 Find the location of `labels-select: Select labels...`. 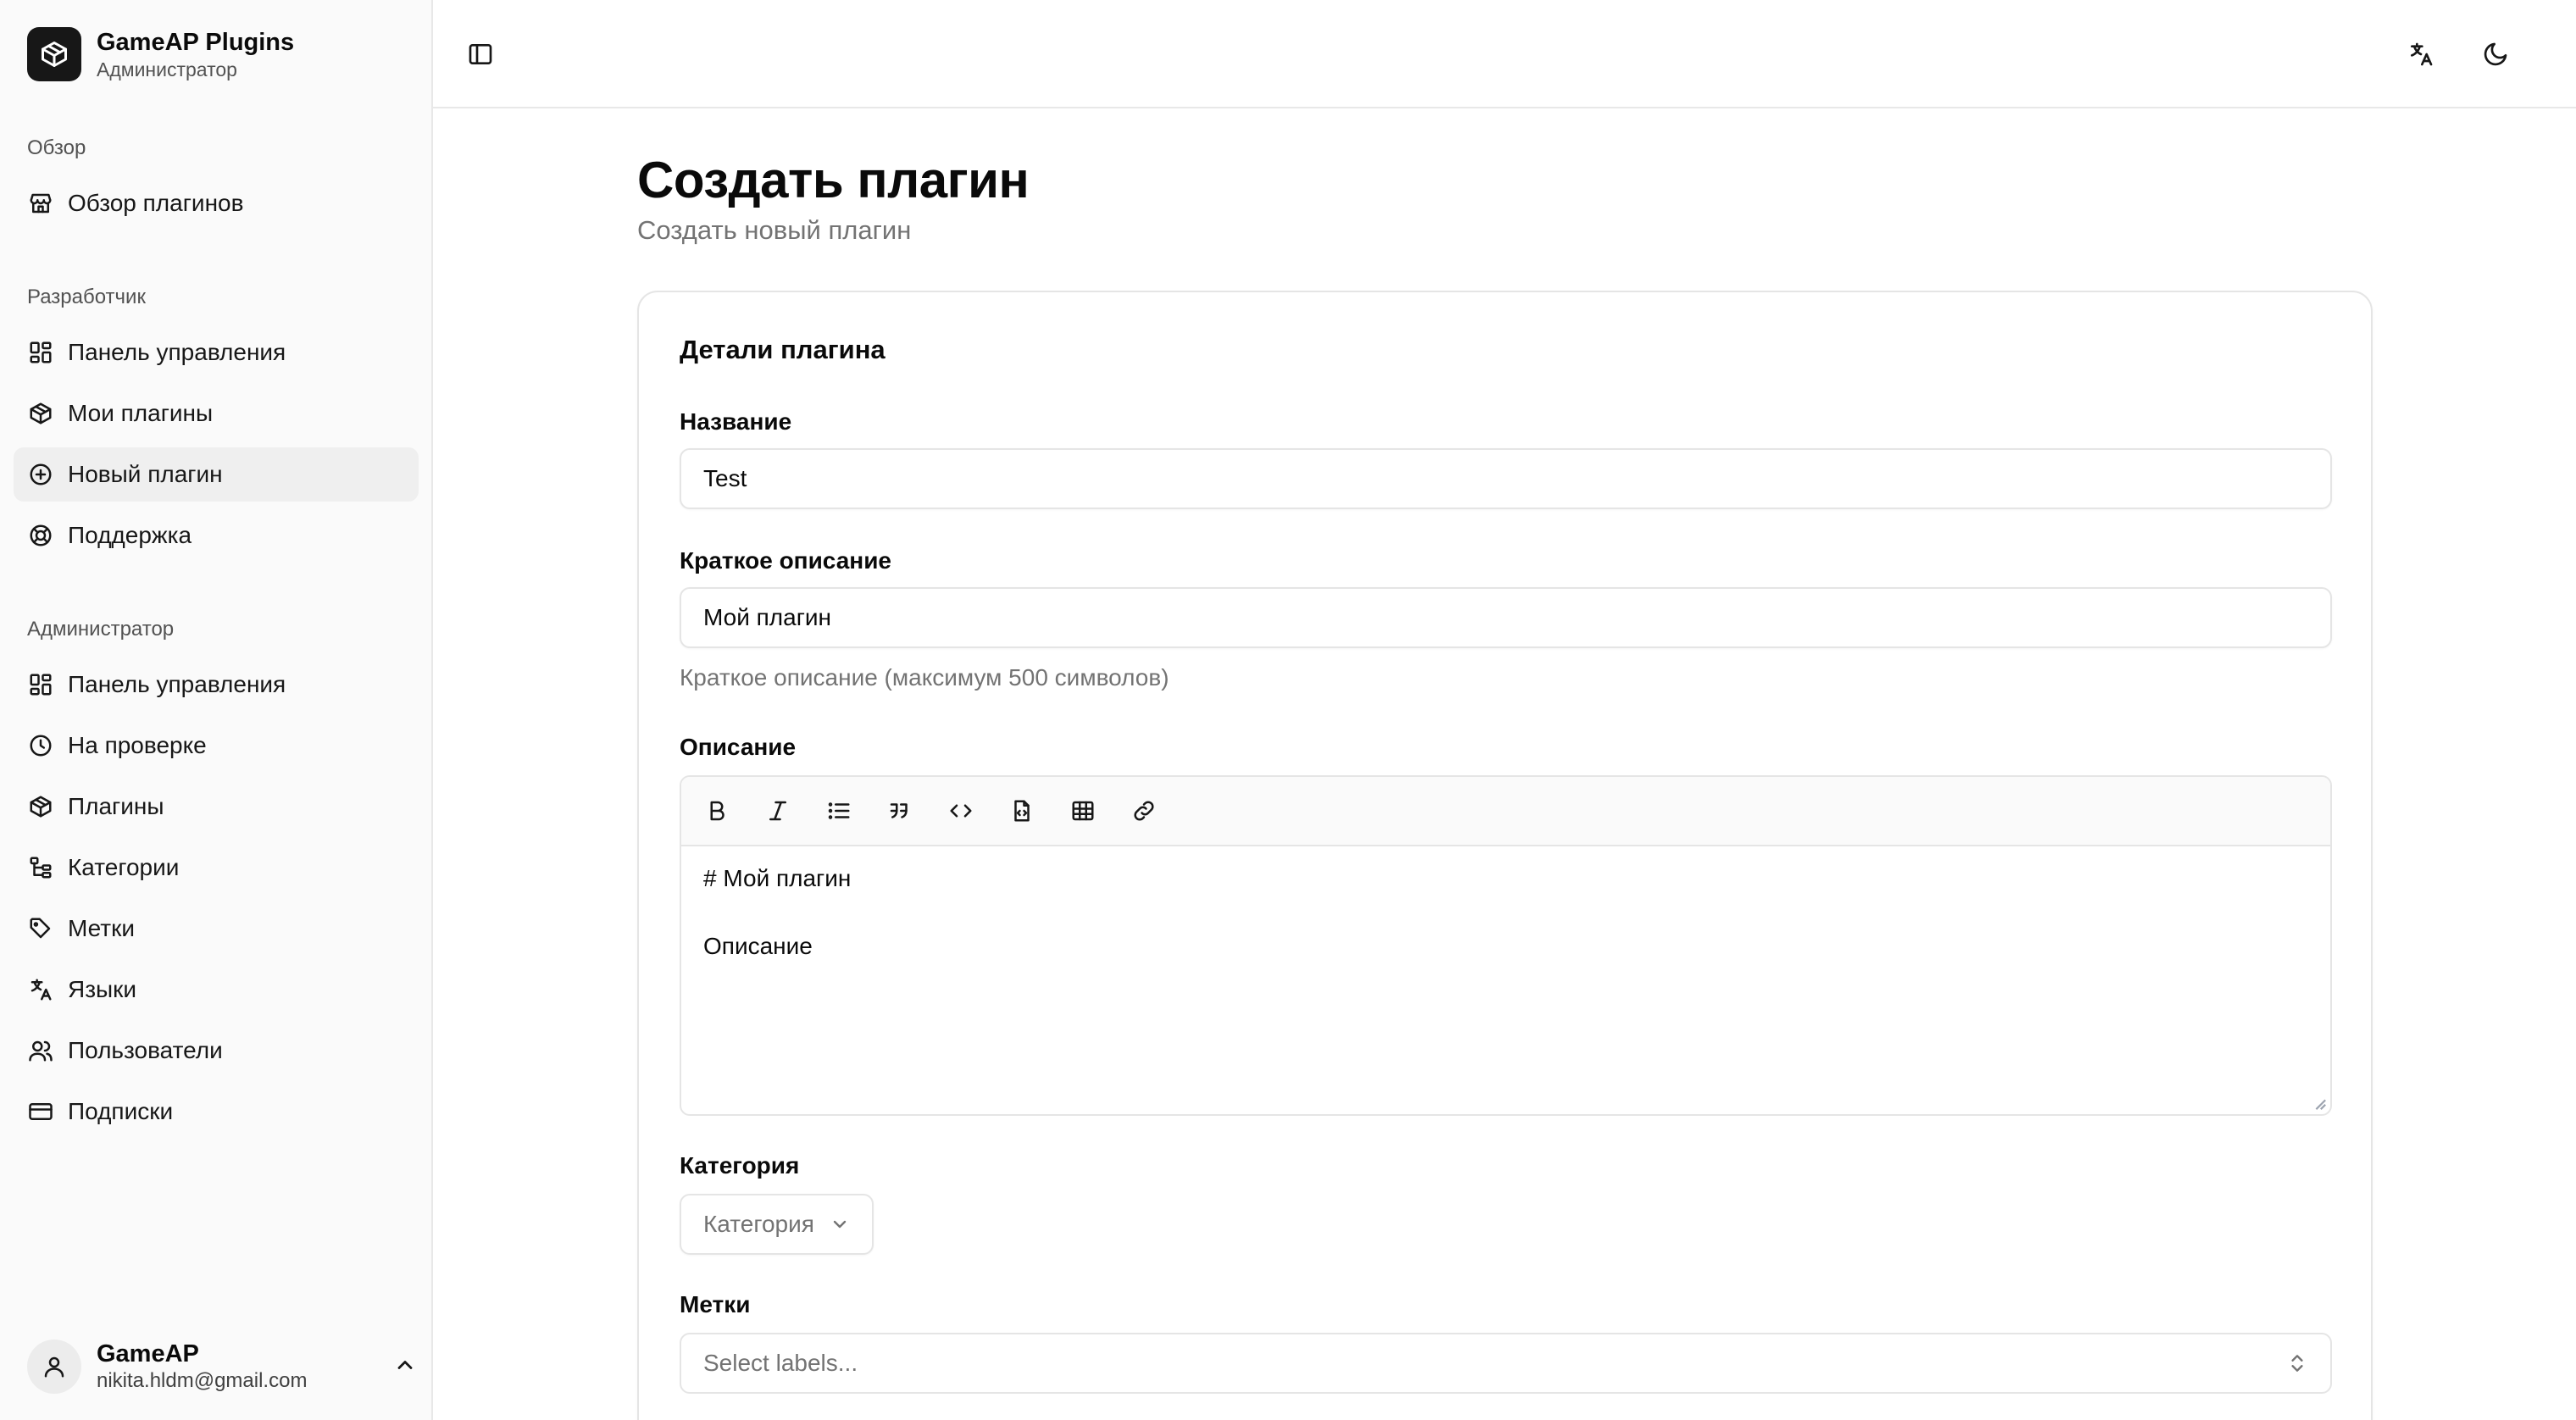

labels-select: Select labels... is located at coordinates (1506, 1363).